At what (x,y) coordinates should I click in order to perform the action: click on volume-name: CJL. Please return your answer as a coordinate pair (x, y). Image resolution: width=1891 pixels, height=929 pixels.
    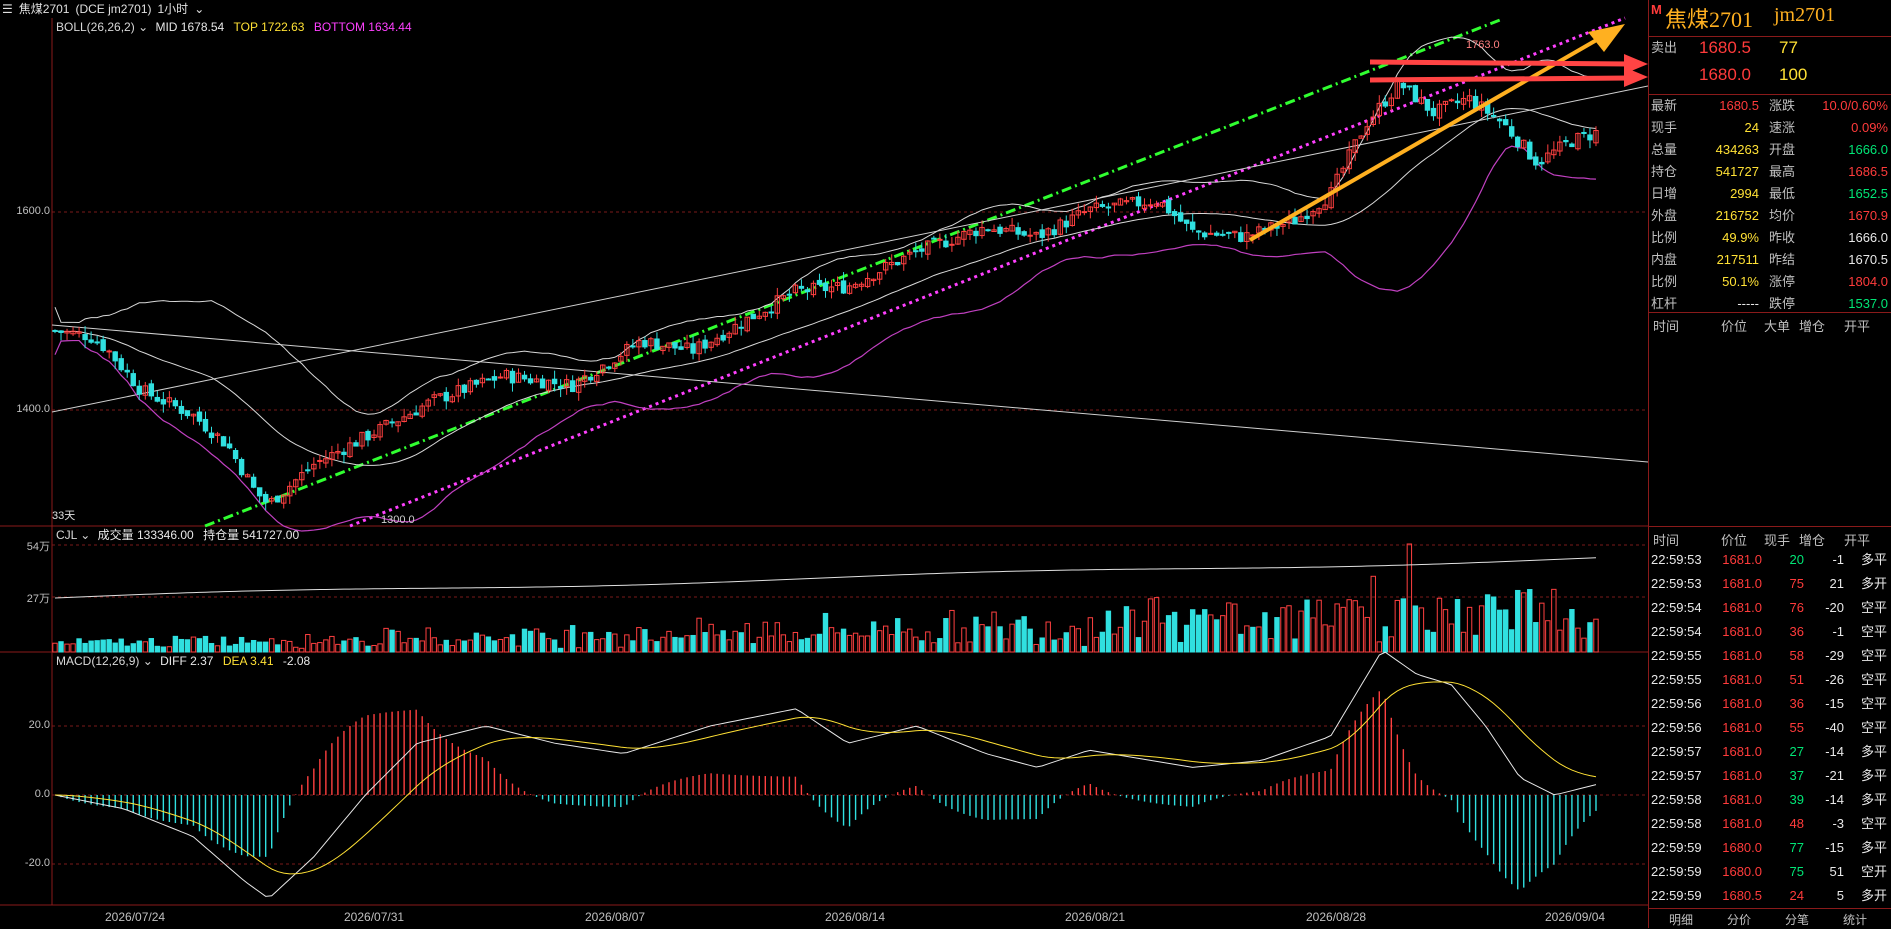
    Looking at the image, I should click on (66, 535).